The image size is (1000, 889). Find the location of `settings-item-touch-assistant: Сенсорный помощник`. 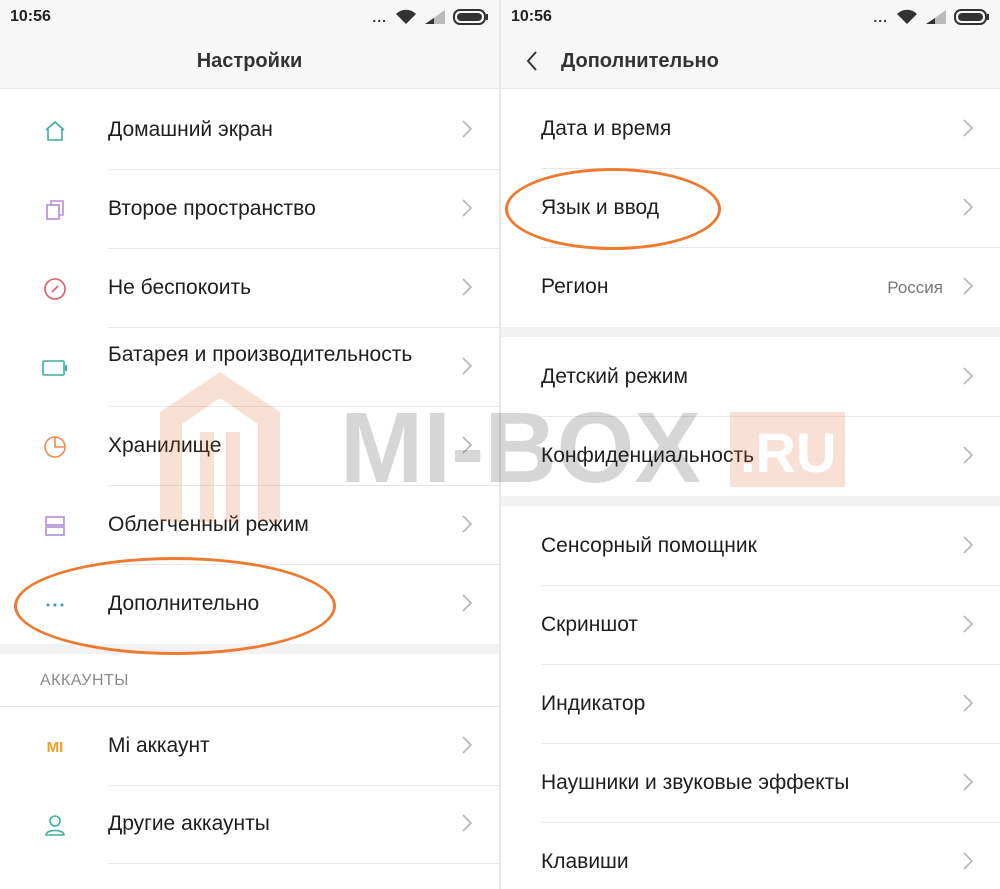

settings-item-touch-assistant: Сенсорный помощник is located at coordinates (750, 546).